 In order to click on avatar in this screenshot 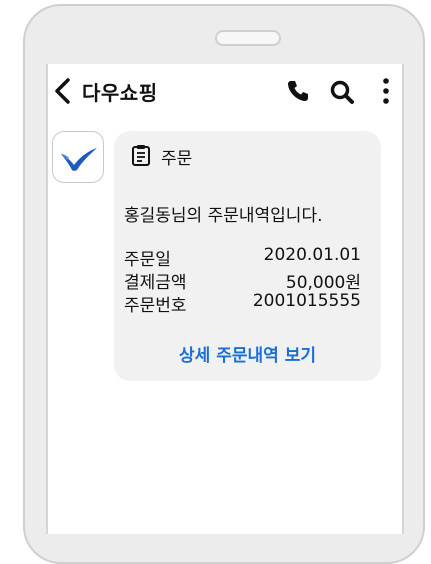, I will do `click(78, 157)`.